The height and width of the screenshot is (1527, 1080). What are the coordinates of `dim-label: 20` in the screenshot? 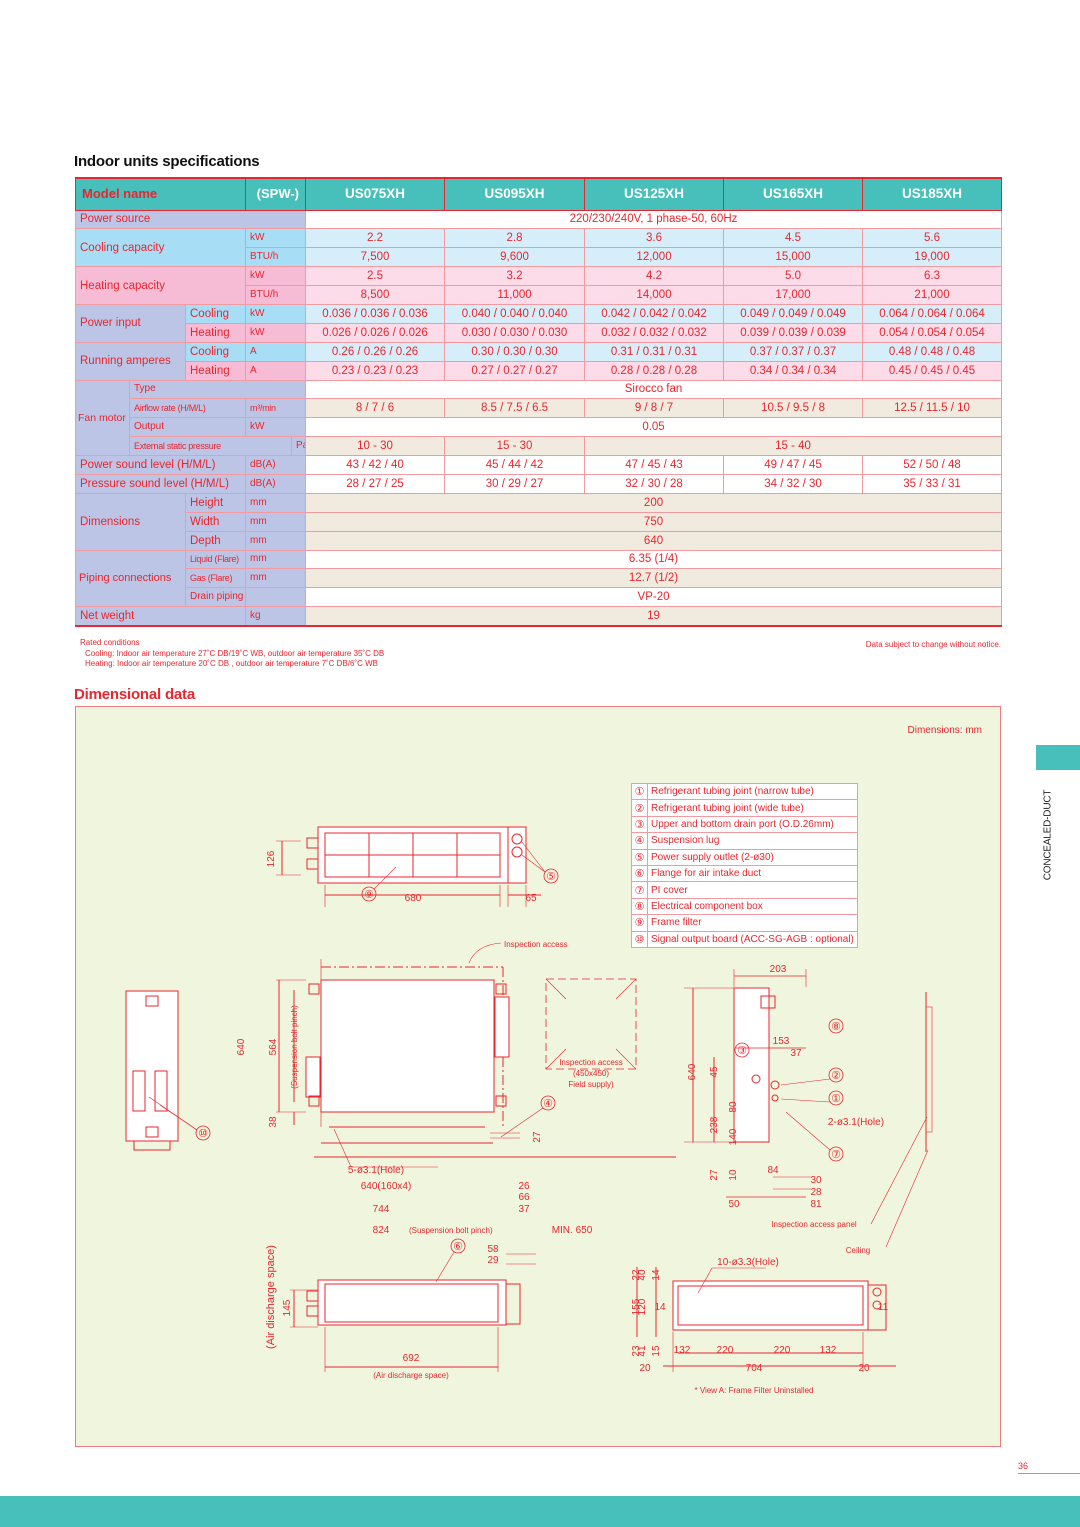 It's located at (864, 1368).